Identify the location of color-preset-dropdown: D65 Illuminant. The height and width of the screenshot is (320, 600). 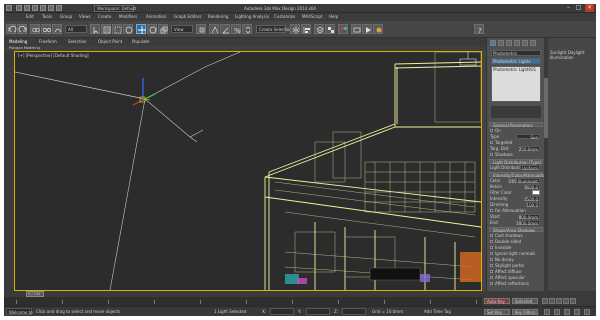
(524, 181).